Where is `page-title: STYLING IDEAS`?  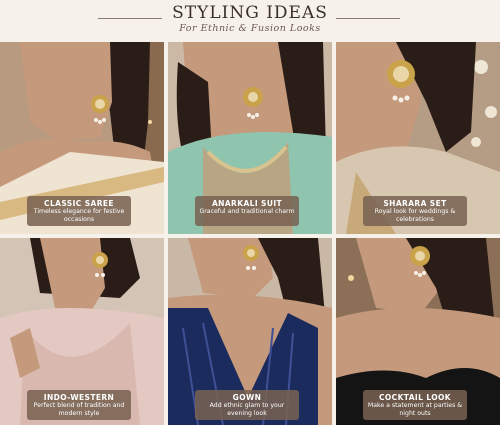 page-title: STYLING IDEAS is located at coordinates (250, 13).